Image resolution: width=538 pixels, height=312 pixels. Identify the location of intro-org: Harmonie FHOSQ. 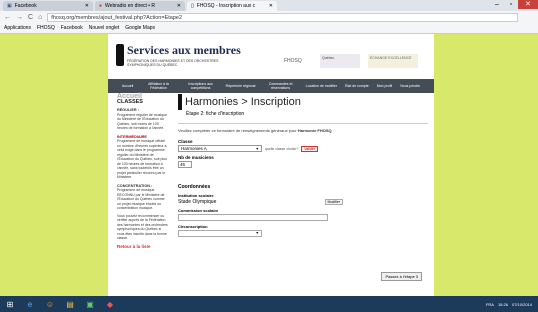
(314, 130).